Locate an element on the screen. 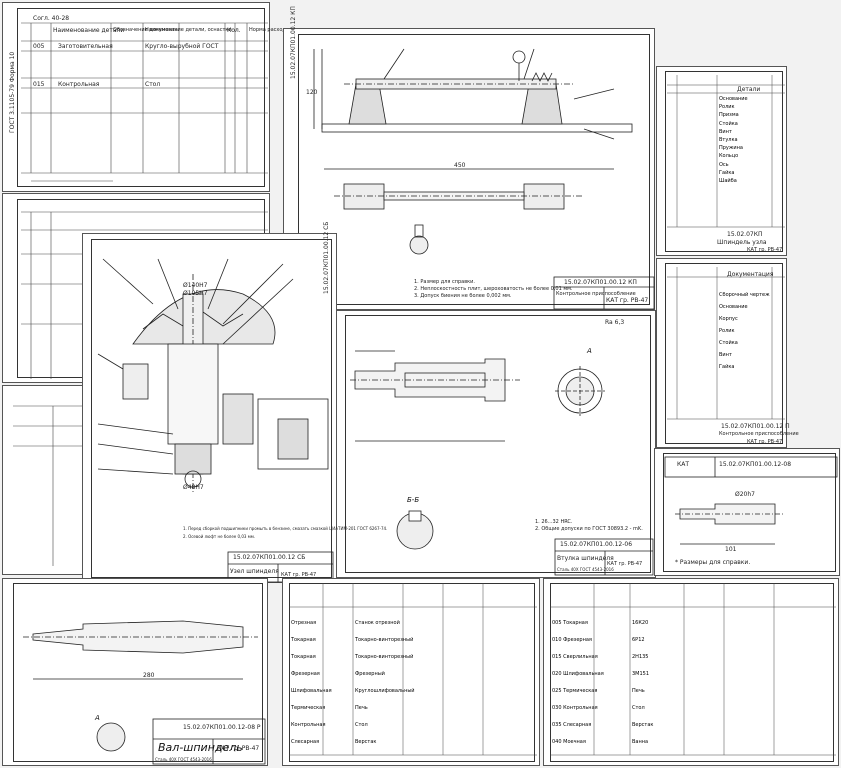  list-item: 040 Моечная is located at coordinates (569, 742).